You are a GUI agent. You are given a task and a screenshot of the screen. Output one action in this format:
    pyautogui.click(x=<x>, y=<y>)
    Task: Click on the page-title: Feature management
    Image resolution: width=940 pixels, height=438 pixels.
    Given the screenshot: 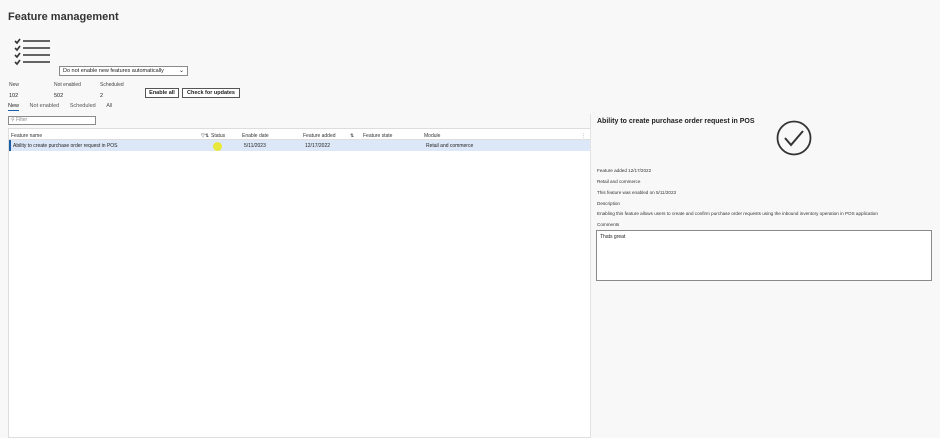 What is the action you would take?
    pyautogui.click(x=63, y=17)
    